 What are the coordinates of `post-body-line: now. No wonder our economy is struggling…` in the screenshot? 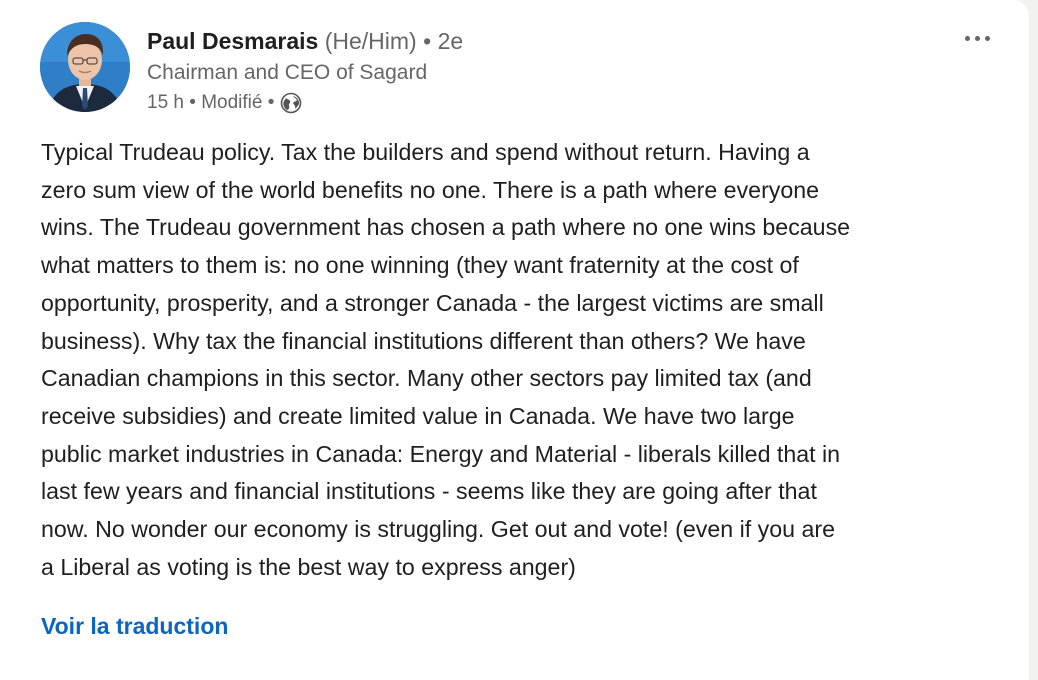 It's located at (438, 529).